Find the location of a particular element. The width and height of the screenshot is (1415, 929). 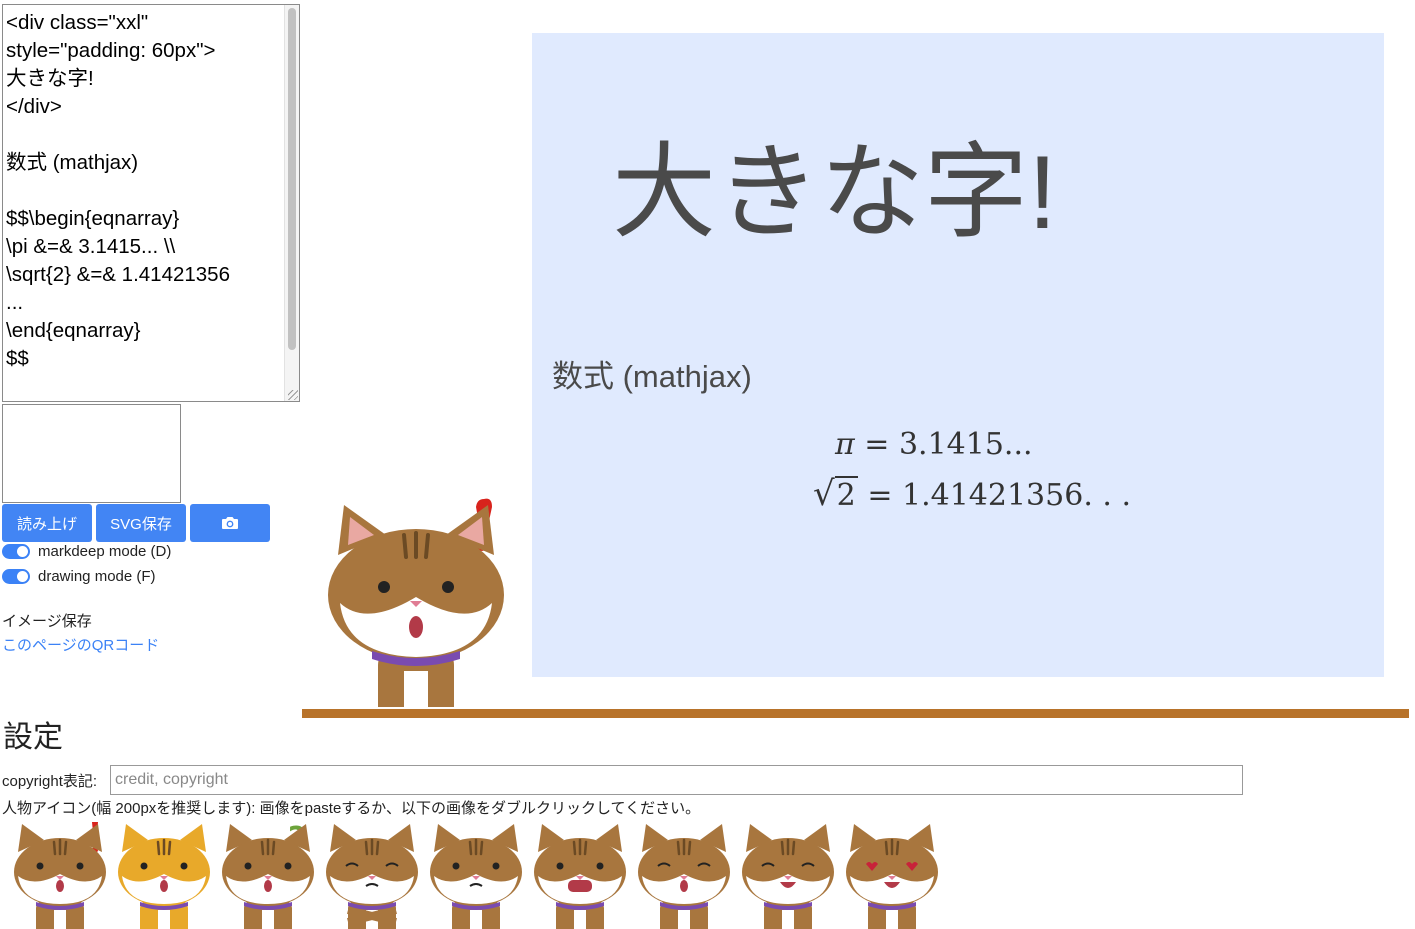

editor-scrollbar is located at coordinates (291, 203).